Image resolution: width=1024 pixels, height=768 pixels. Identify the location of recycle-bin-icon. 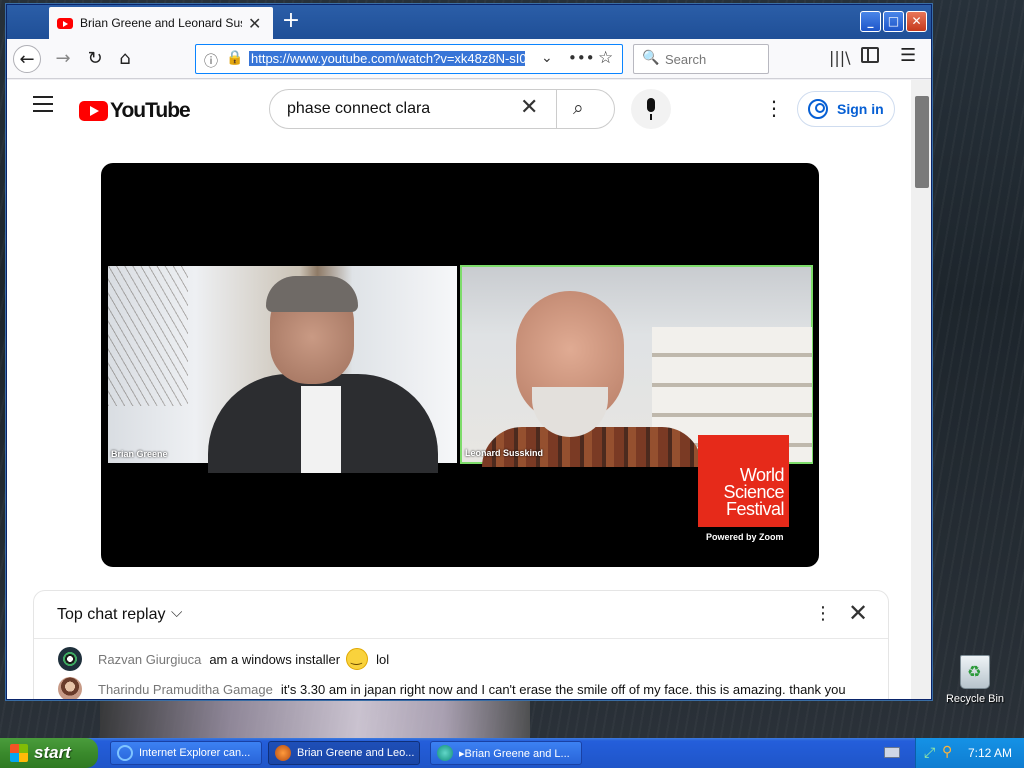
(975, 672).